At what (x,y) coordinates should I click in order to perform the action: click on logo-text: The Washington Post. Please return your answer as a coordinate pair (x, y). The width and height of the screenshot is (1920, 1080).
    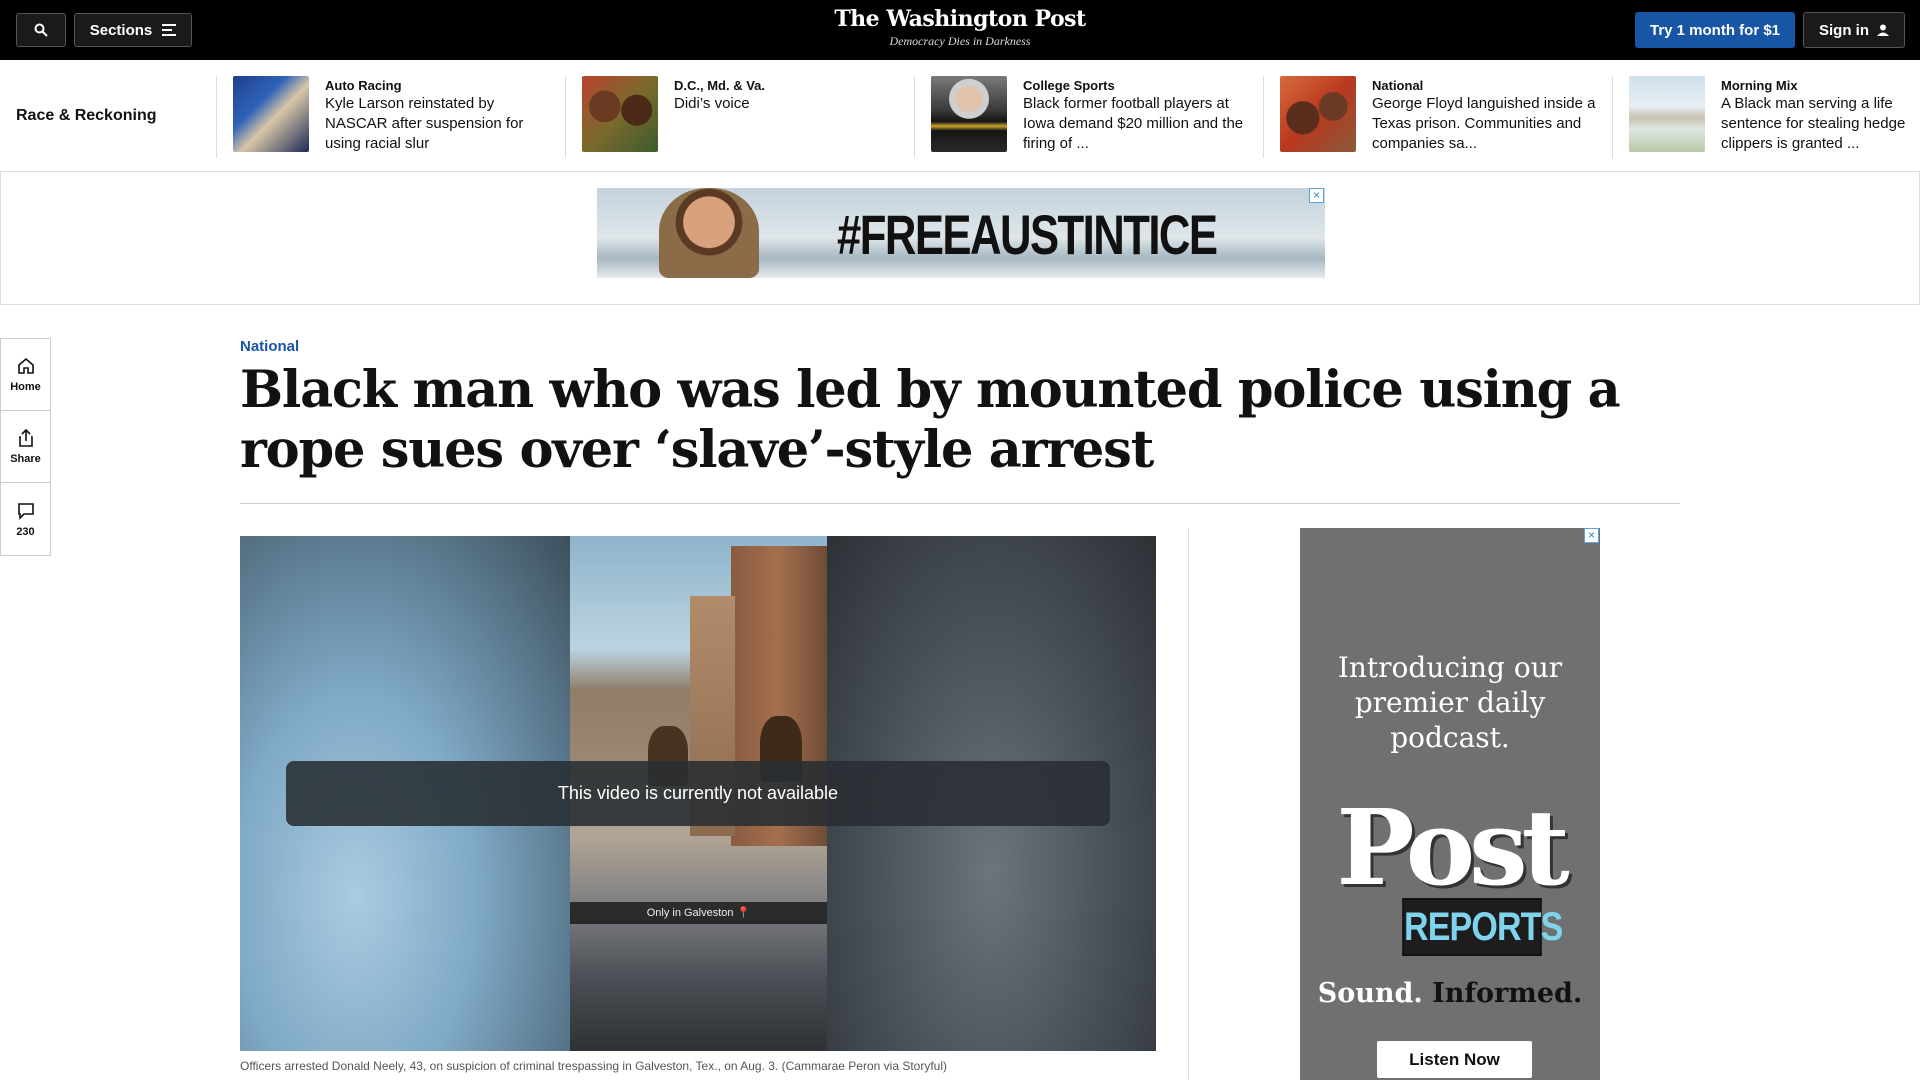
    Looking at the image, I should click on (960, 19).